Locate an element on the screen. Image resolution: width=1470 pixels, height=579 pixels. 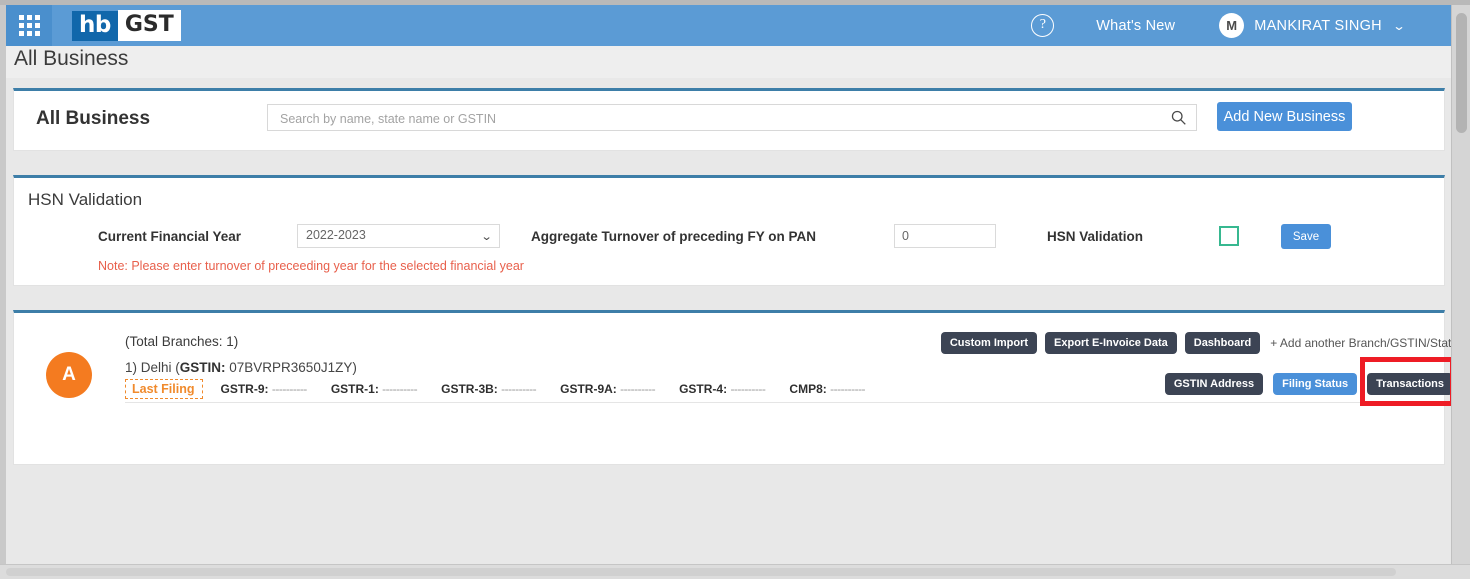
filing-label: GSTR-9: is located at coordinates (244, 389).